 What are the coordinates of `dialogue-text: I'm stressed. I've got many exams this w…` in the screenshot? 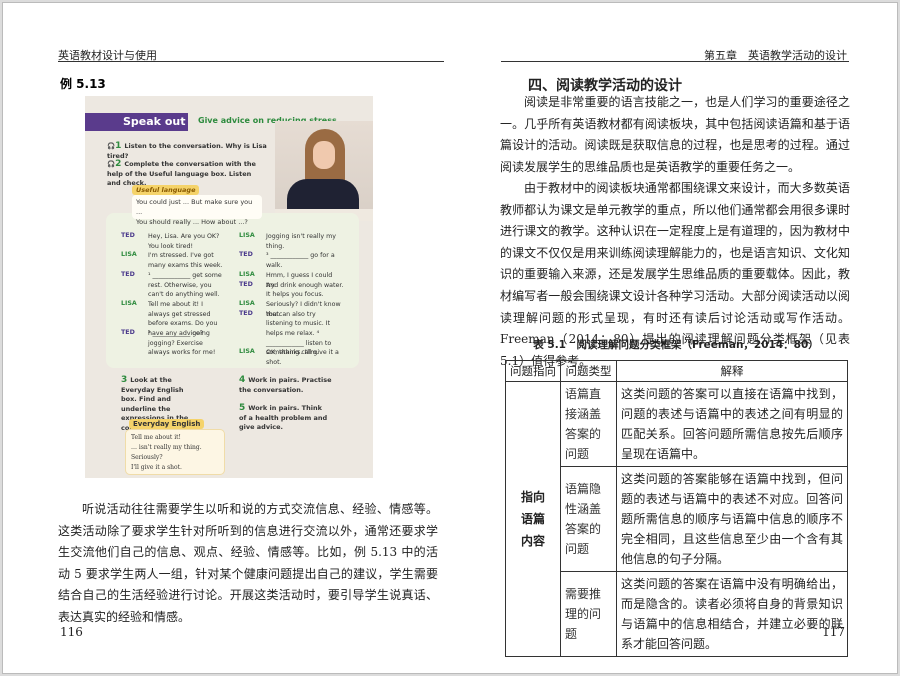 It's located at (185, 261).